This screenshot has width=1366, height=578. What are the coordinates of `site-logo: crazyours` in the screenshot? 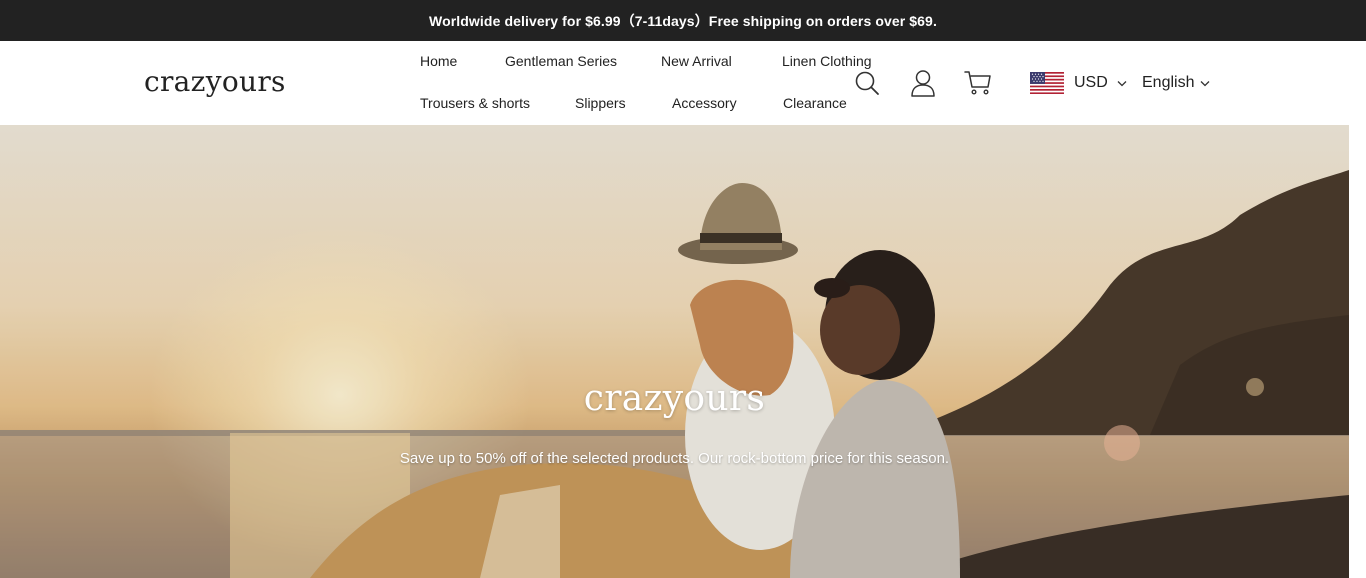 It's located at (215, 81).